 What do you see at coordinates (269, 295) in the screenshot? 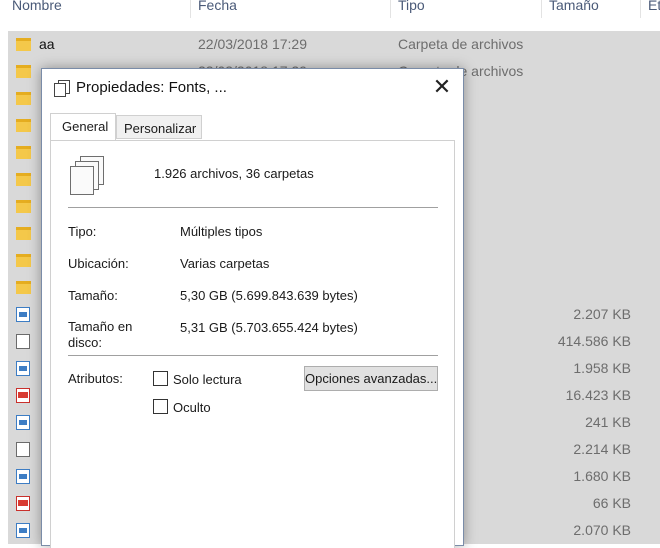
I see `size-value: 5,30 GB (5.699.843.639 bytes)` at bounding box center [269, 295].